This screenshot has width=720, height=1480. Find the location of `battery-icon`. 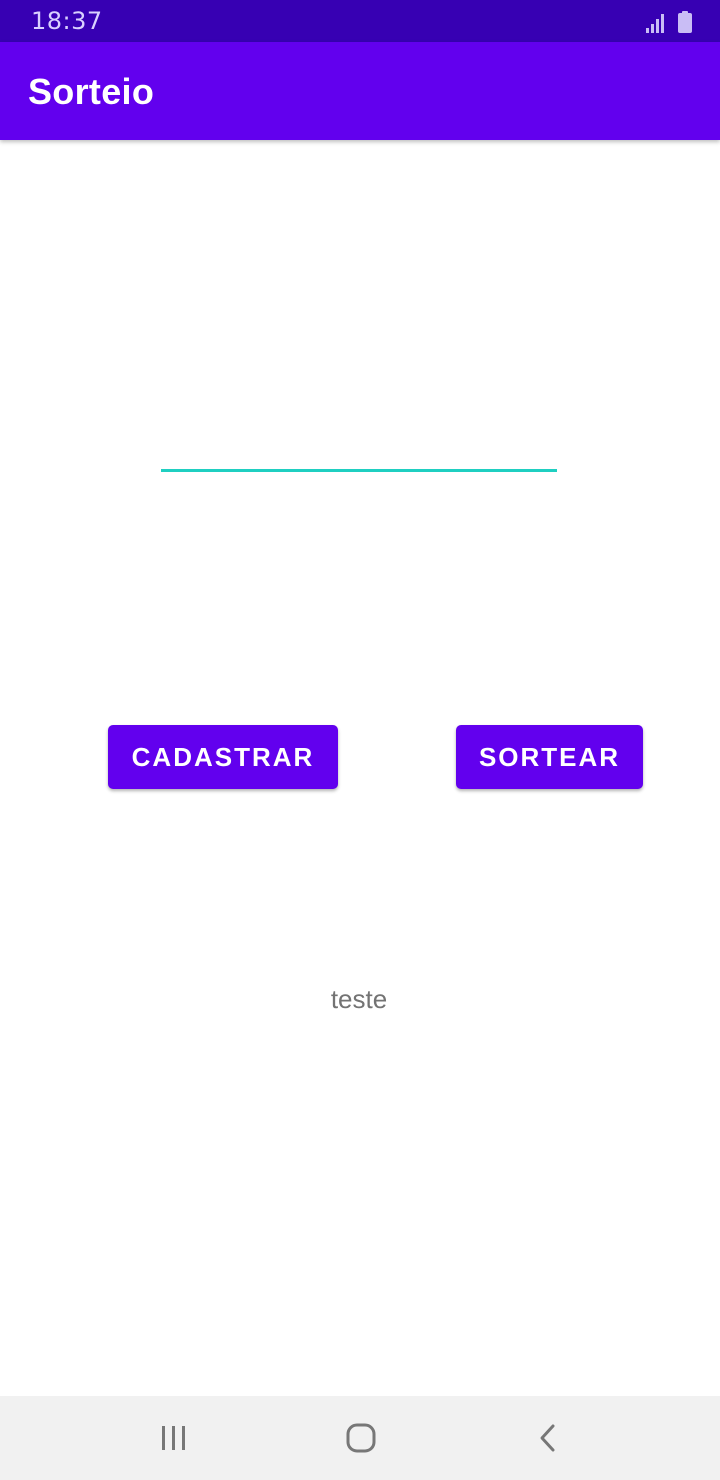

battery-icon is located at coordinates (685, 22).